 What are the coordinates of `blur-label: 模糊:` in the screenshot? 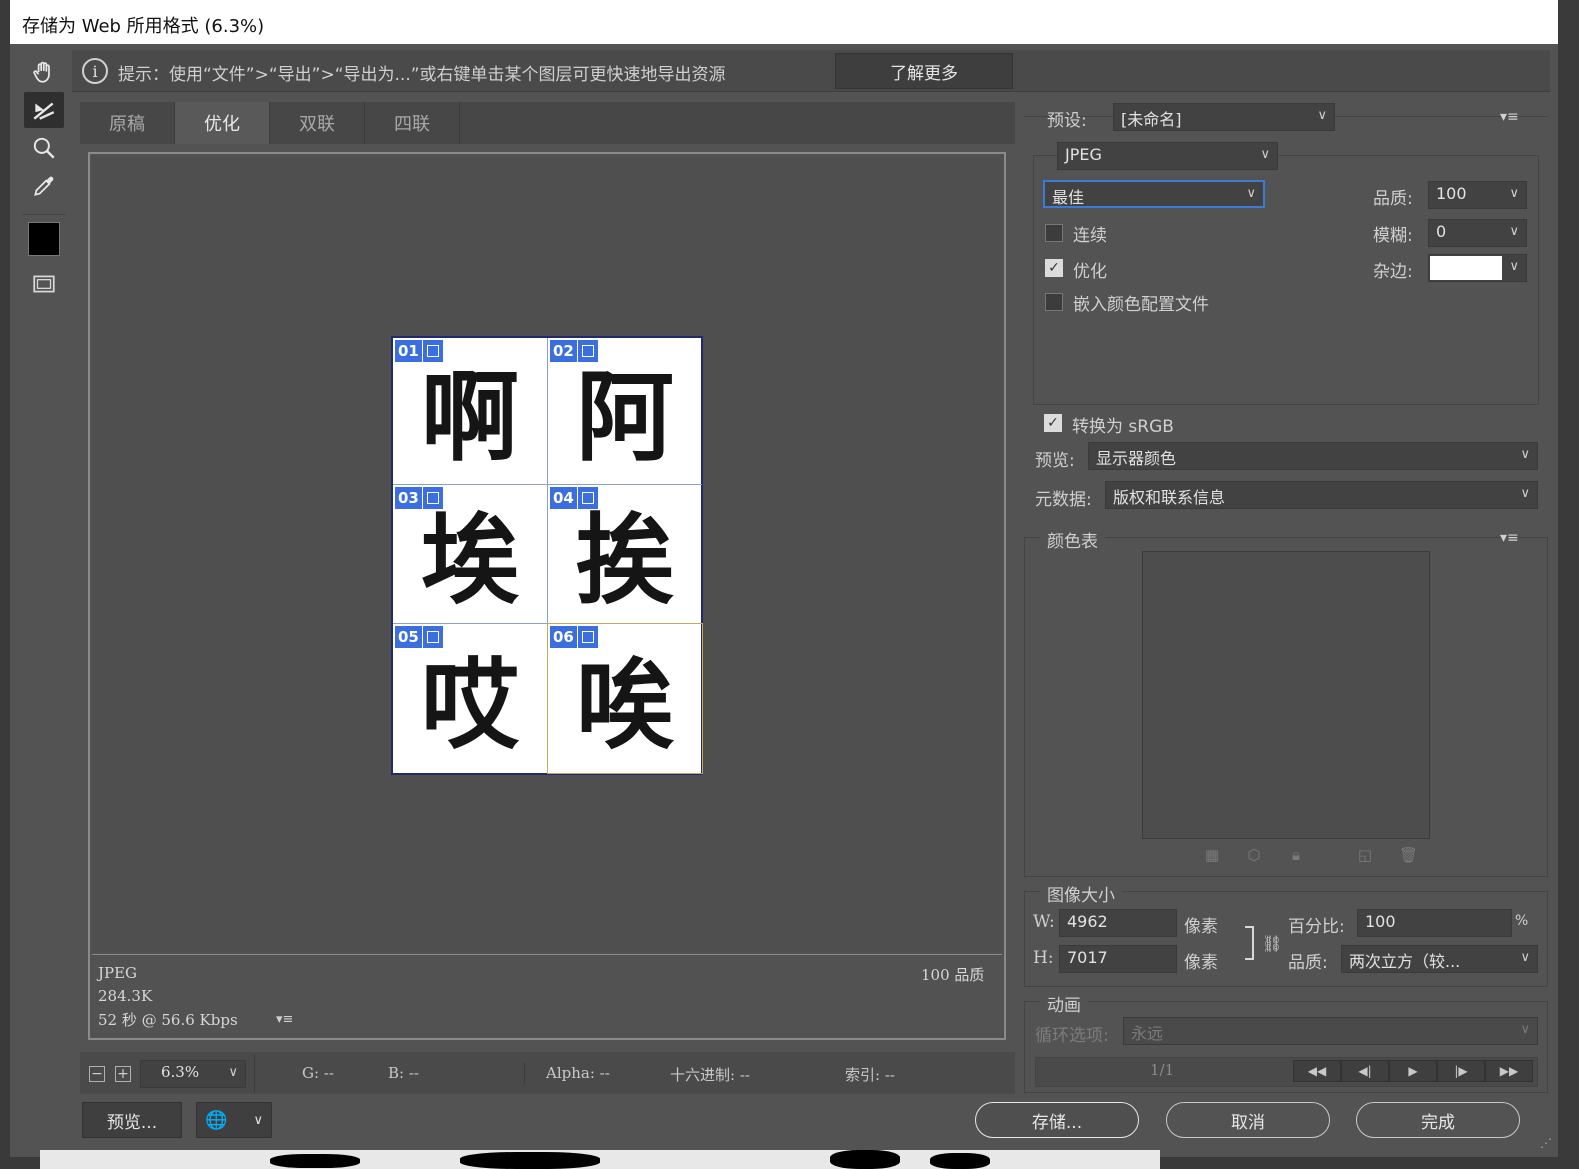 It's located at (1393, 236).